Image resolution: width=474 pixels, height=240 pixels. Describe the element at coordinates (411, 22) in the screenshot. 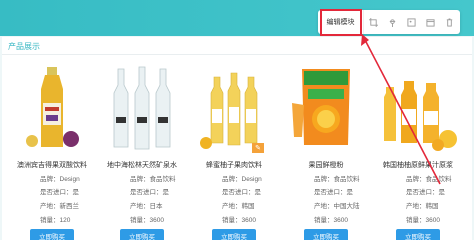

I see `layers-icon` at that location.